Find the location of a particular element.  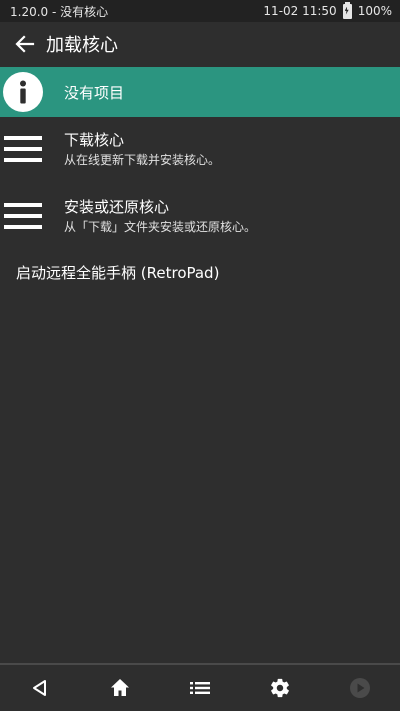

back-button is located at coordinates (25, 44).